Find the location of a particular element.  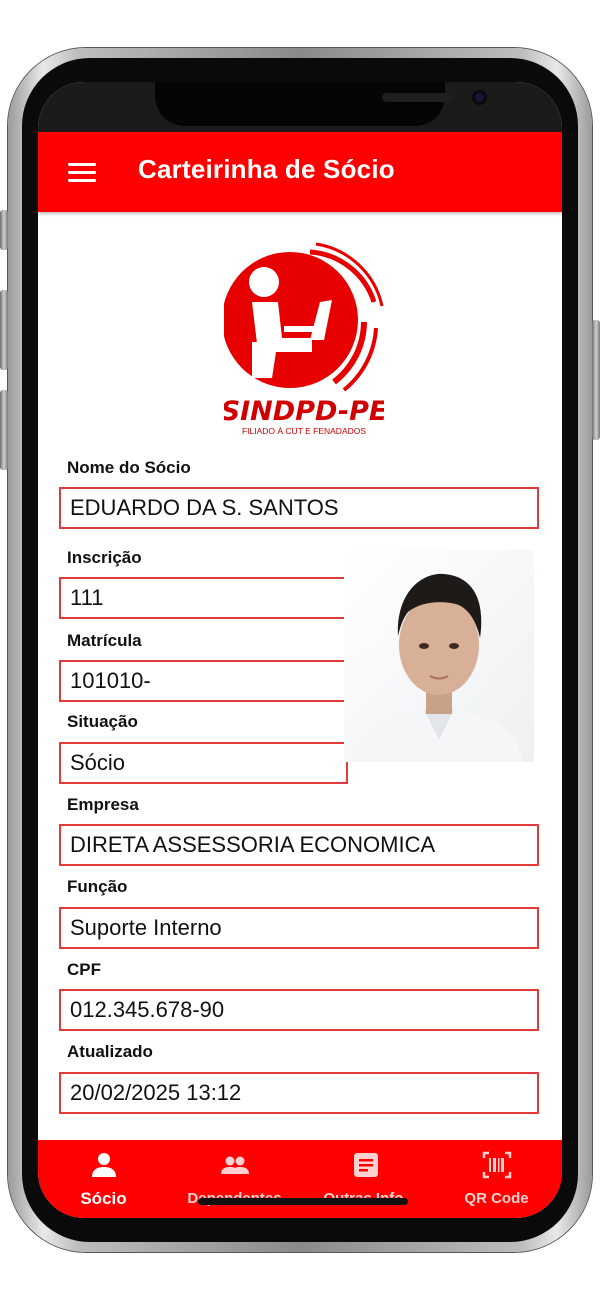

nav-outras-info: Outras Info. is located at coordinates (365, 1179).